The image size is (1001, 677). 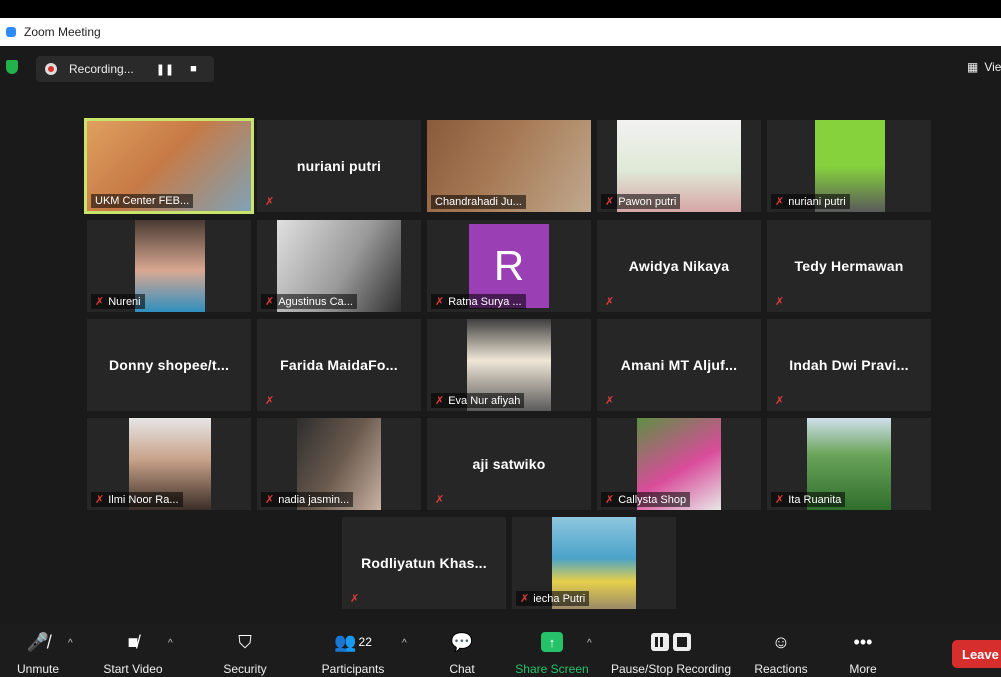 What do you see at coordinates (976, 654) in the screenshot?
I see `leave-button: Leave` at bounding box center [976, 654].